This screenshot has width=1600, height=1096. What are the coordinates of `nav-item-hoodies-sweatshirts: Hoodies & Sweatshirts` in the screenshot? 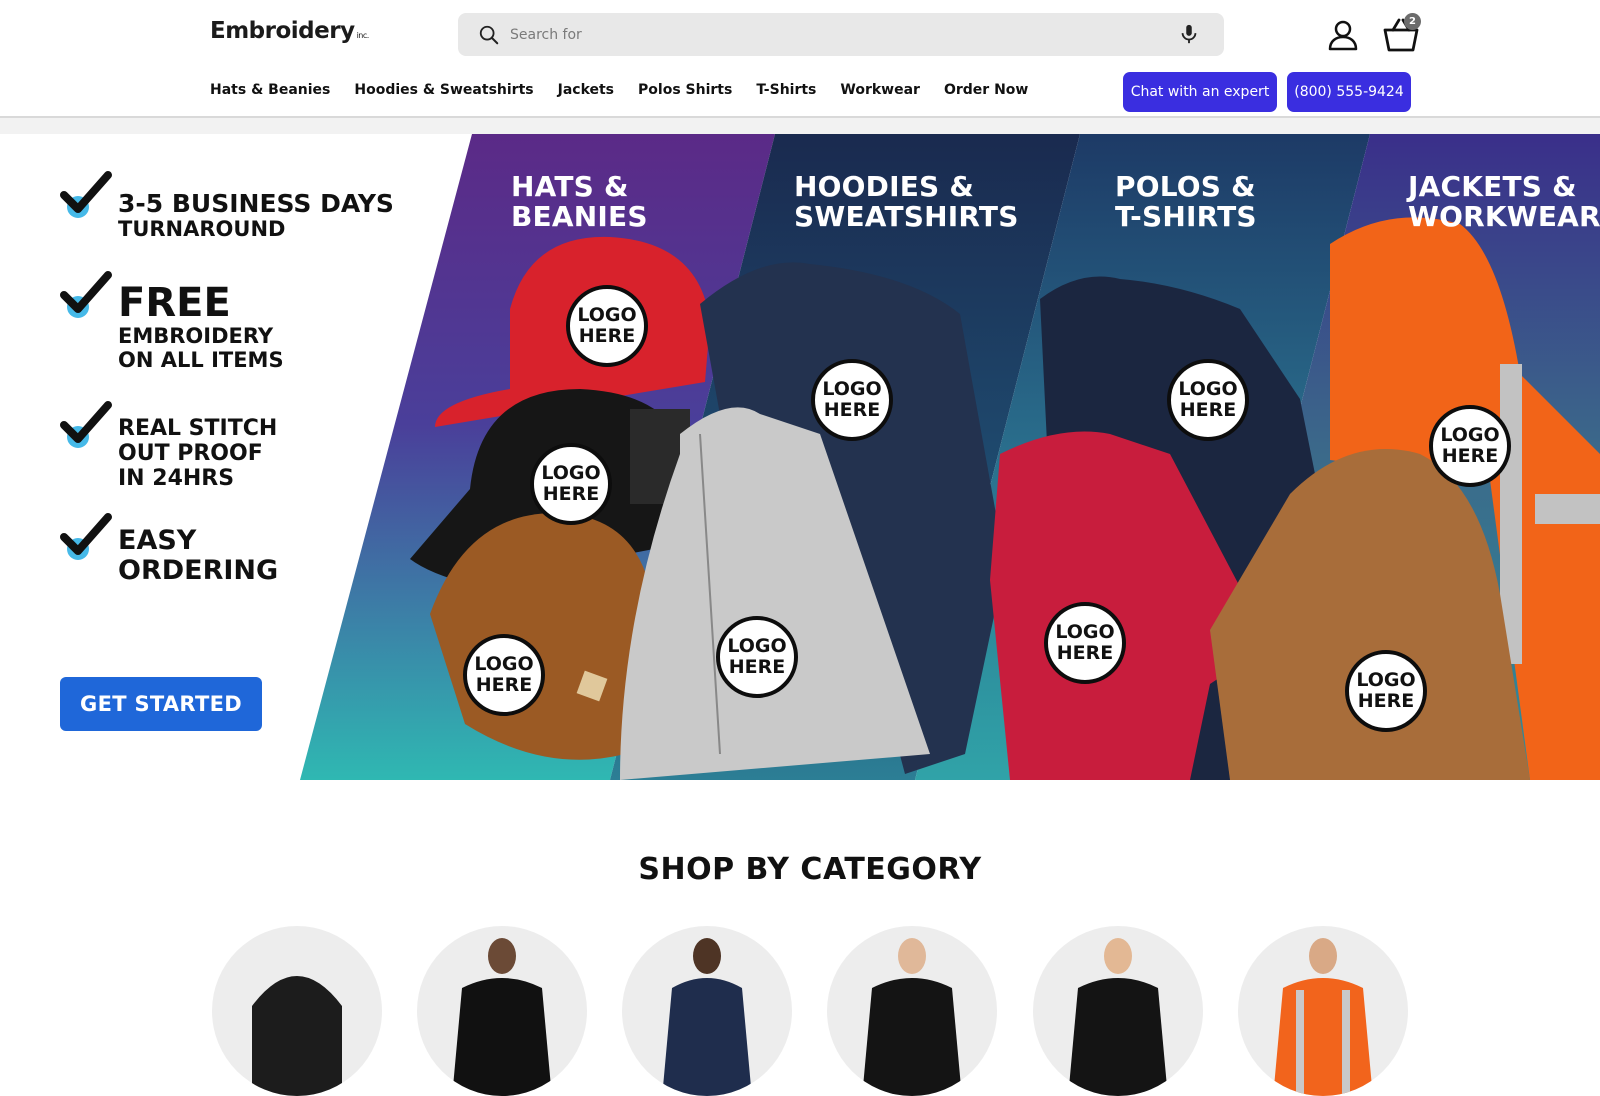 It's located at (443, 90).